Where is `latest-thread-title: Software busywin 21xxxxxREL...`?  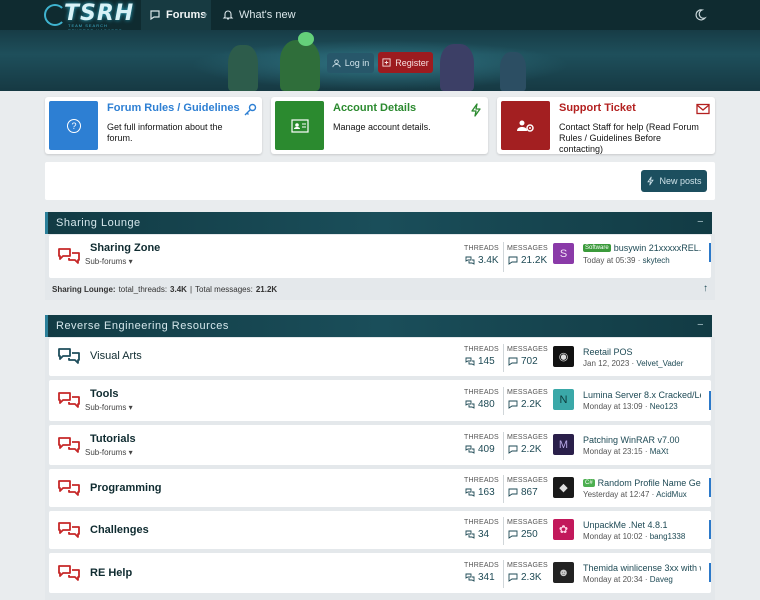 latest-thread-title: Software busywin 21xxxxxREL... is located at coordinates (642, 248).